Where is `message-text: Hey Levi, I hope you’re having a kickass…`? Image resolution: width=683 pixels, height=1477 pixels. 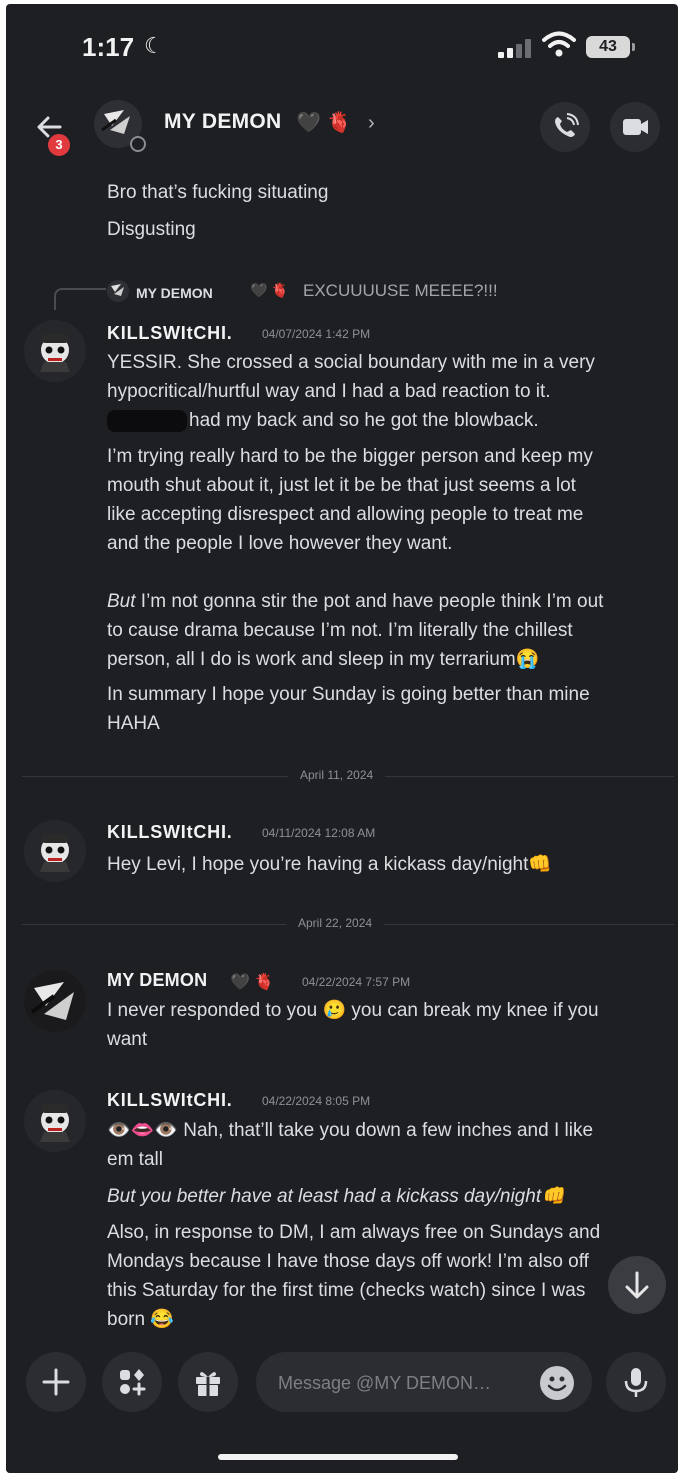
message-text: Hey Levi, I hope you’re having a kickass… is located at coordinates (330, 864).